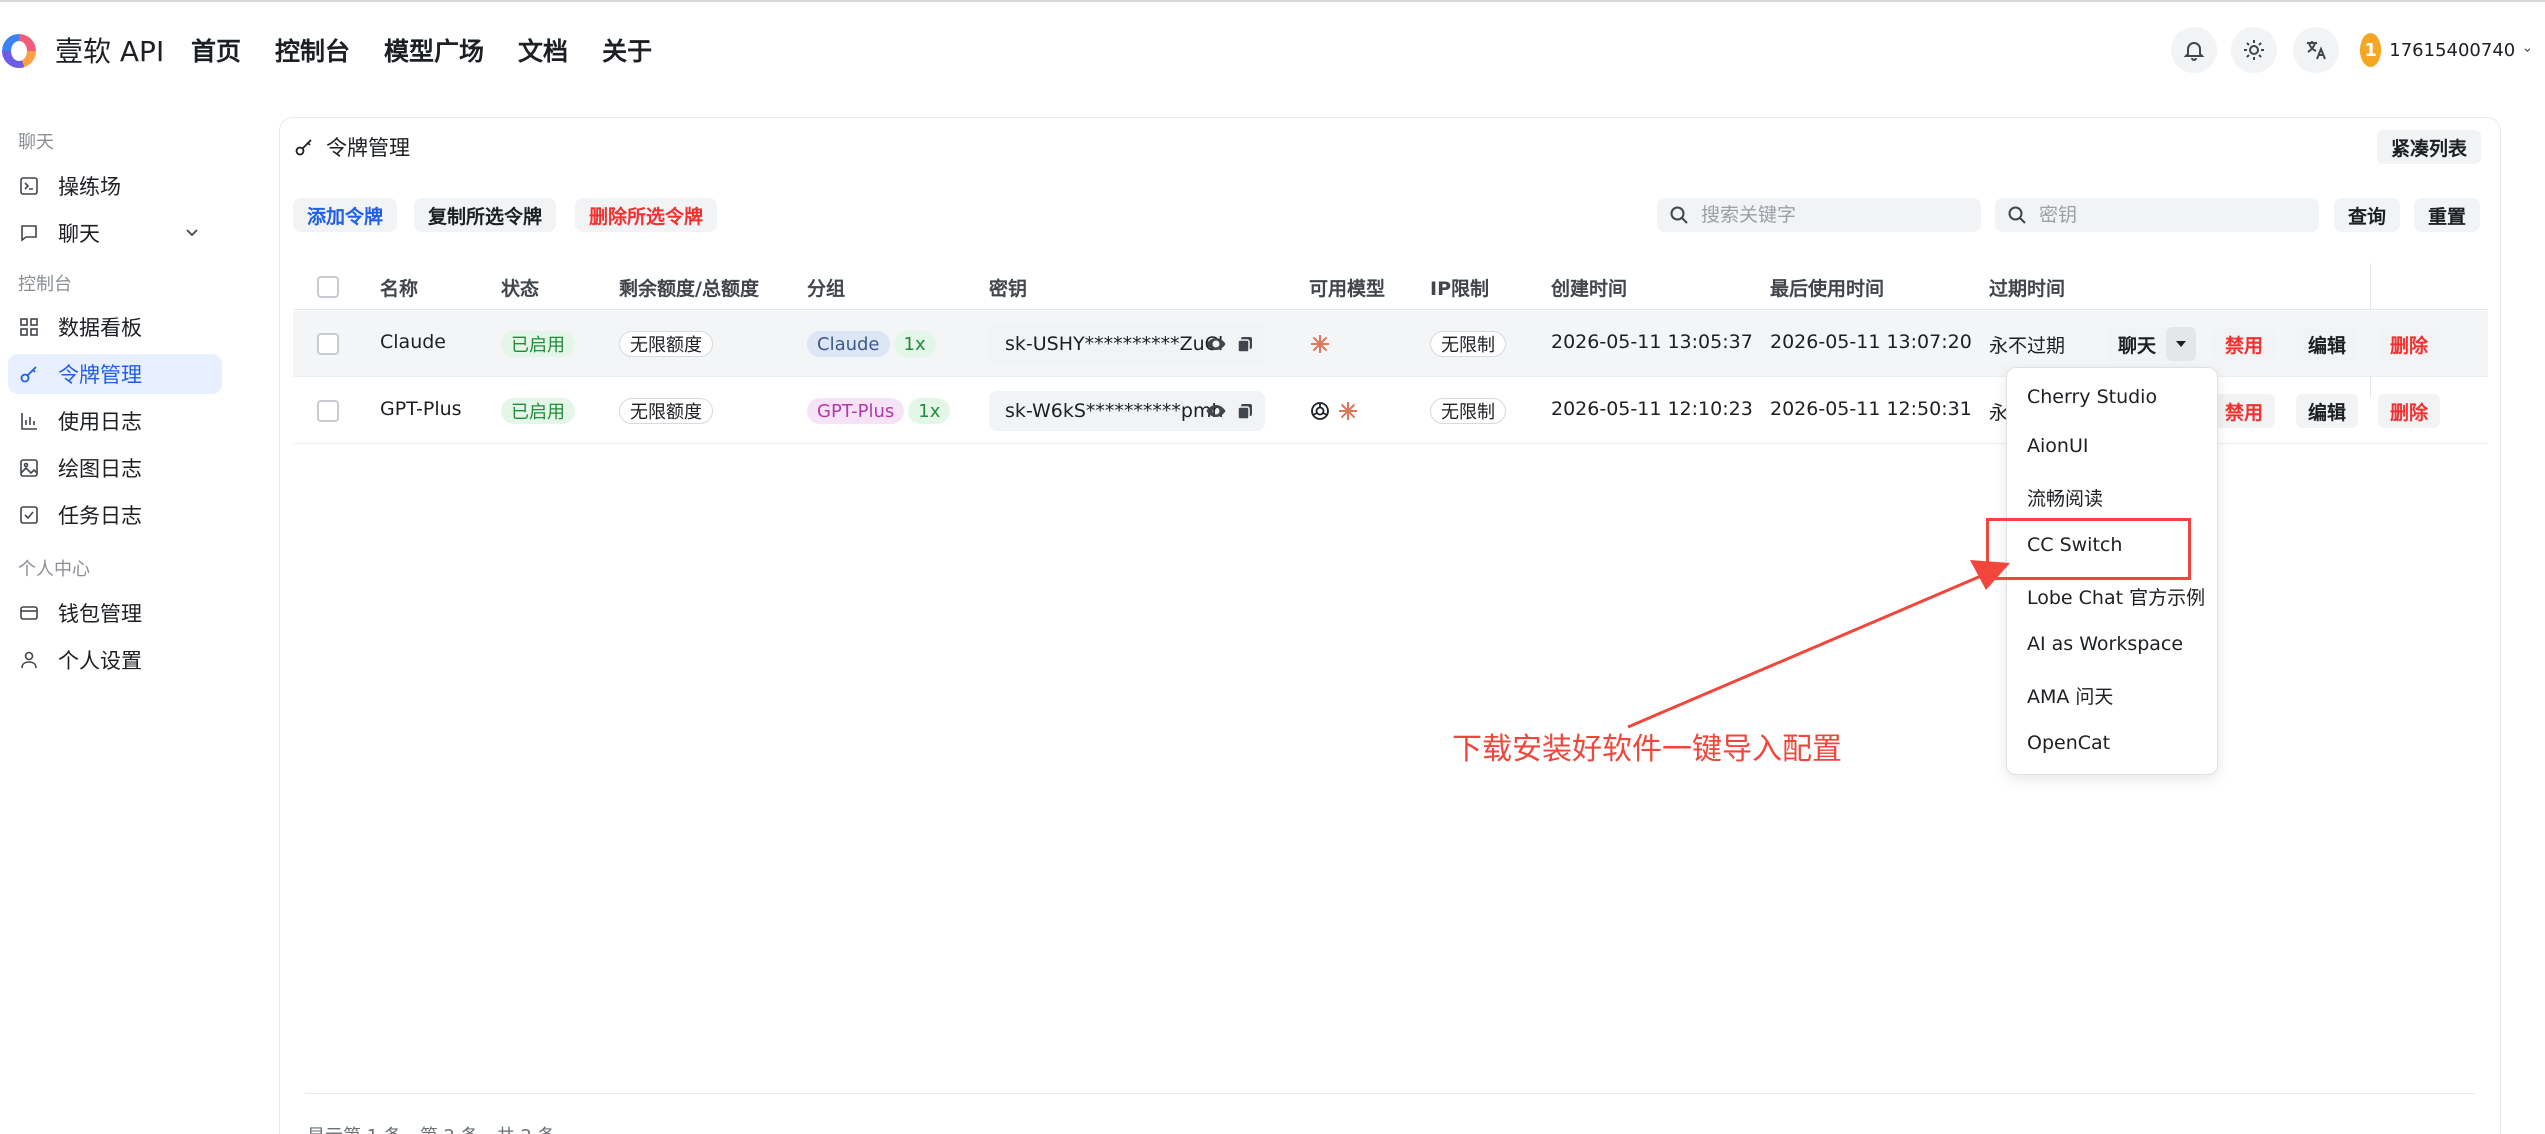 Image resolution: width=2545 pixels, height=1134 pixels. What do you see at coordinates (689, 289) in the screenshot?
I see `col-quota: 剩余额度/总额度` at bounding box center [689, 289].